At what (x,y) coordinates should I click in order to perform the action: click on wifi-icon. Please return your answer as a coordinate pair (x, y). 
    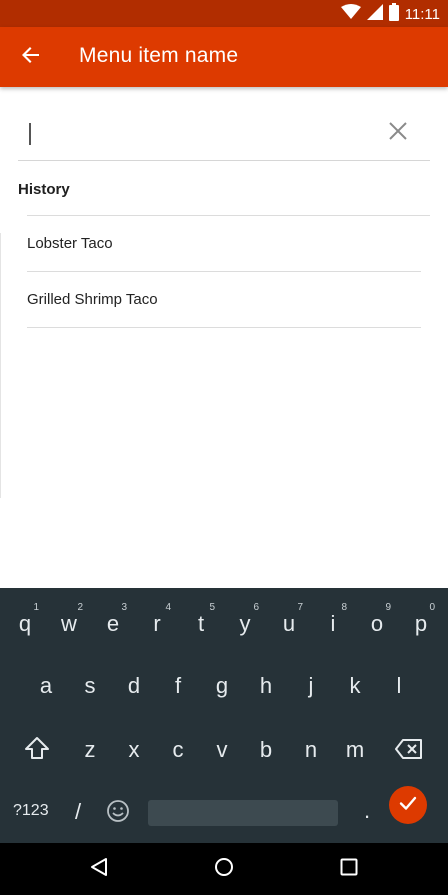
    Looking at the image, I should click on (350, 14).